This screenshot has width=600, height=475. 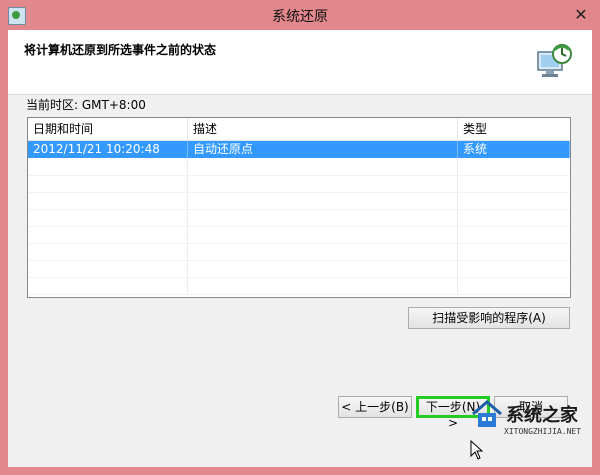 I want to click on column-header-datetime: 日期和时间, so click(x=108, y=129).